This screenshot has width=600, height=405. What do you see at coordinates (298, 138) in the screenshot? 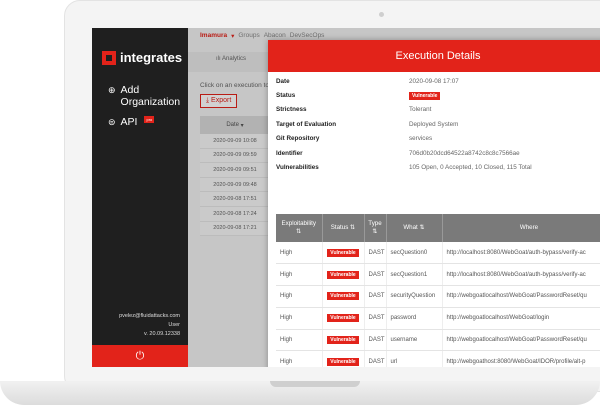
I see `detail-key: Git Repository` at bounding box center [298, 138].